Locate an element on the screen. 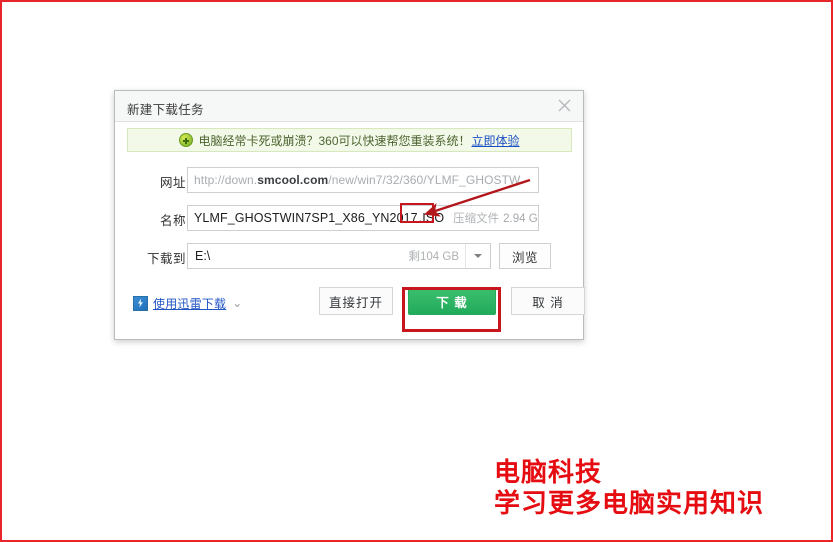 The width and height of the screenshot is (833, 542). filename-base: YLMF_GHOSTWIN7SP1_X86_YN2017 is located at coordinates (306, 218).